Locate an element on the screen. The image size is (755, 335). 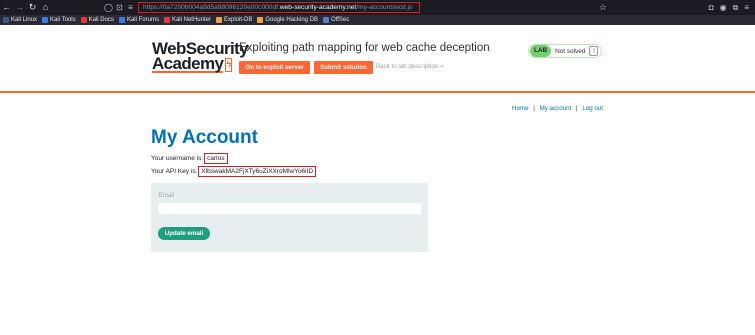
pocket-icon: ◘ is located at coordinates (711, 8).